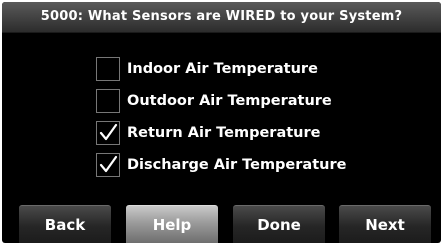 The width and height of the screenshot is (443, 245). What do you see at coordinates (172, 224) in the screenshot?
I see `help-button: Help` at bounding box center [172, 224].